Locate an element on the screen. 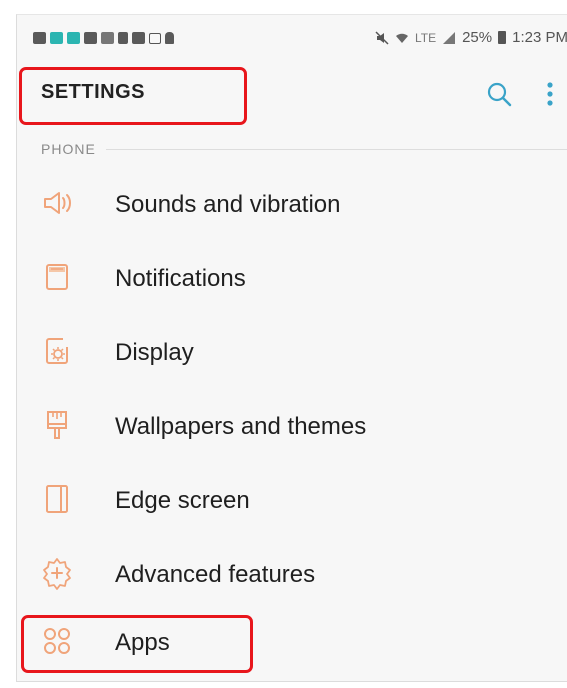 The height and width of the screenshot is (688, 567). speaker-icon is located at coordinates (57, 203).